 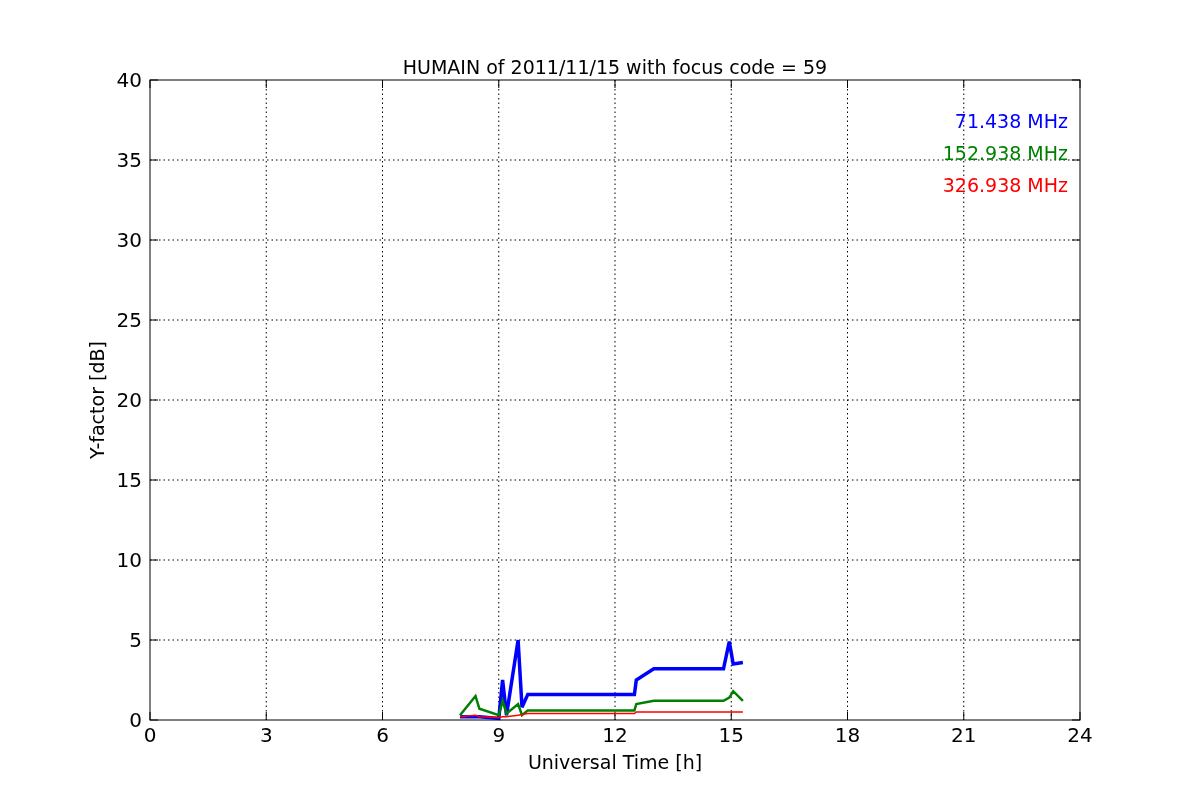 I want to click on y-axis-label: Y-factor [dB], so click(x=97, y=400).